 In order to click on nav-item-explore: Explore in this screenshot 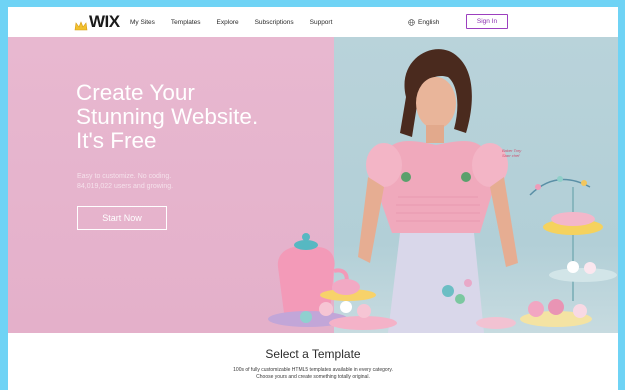, I will do `click(228, 22)`.